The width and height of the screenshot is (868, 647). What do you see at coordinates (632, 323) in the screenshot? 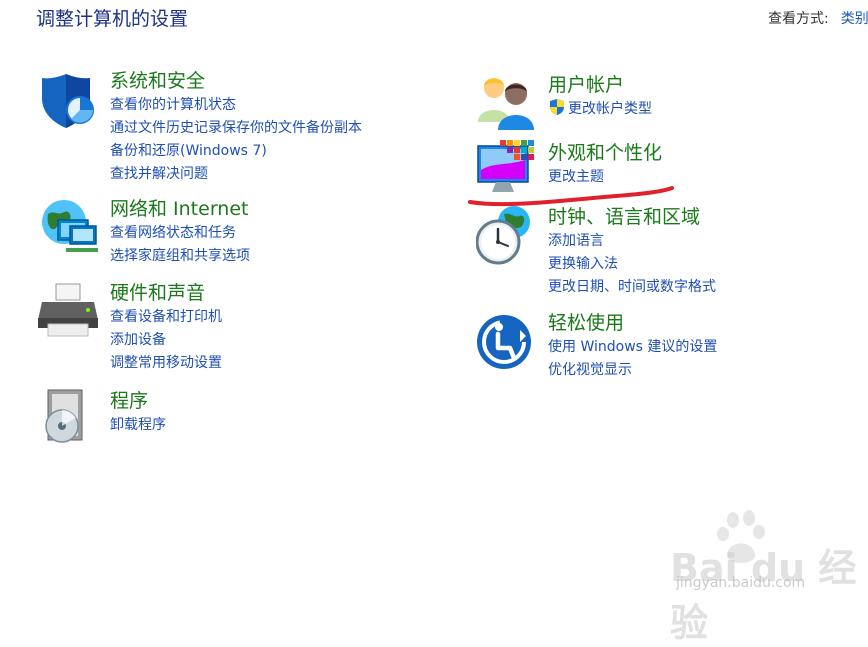
I see `category-title: 轻松使用` at bounding box center [632, 323].